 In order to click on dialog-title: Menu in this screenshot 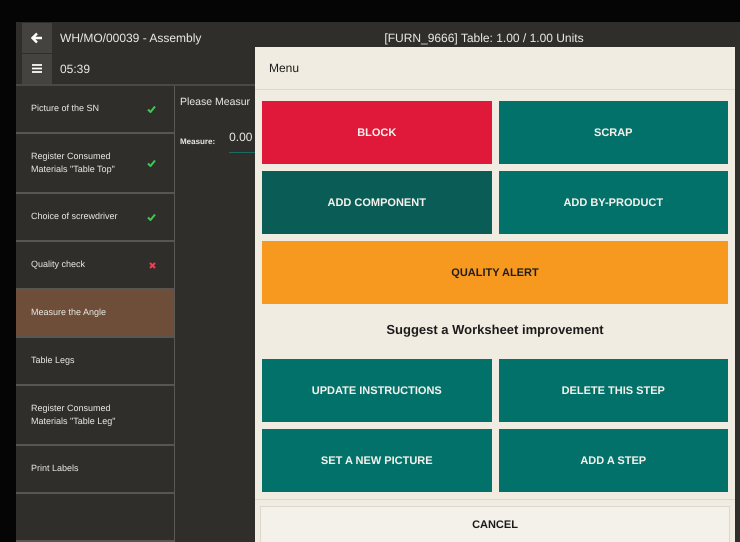, I will do `click(284, 68)`.